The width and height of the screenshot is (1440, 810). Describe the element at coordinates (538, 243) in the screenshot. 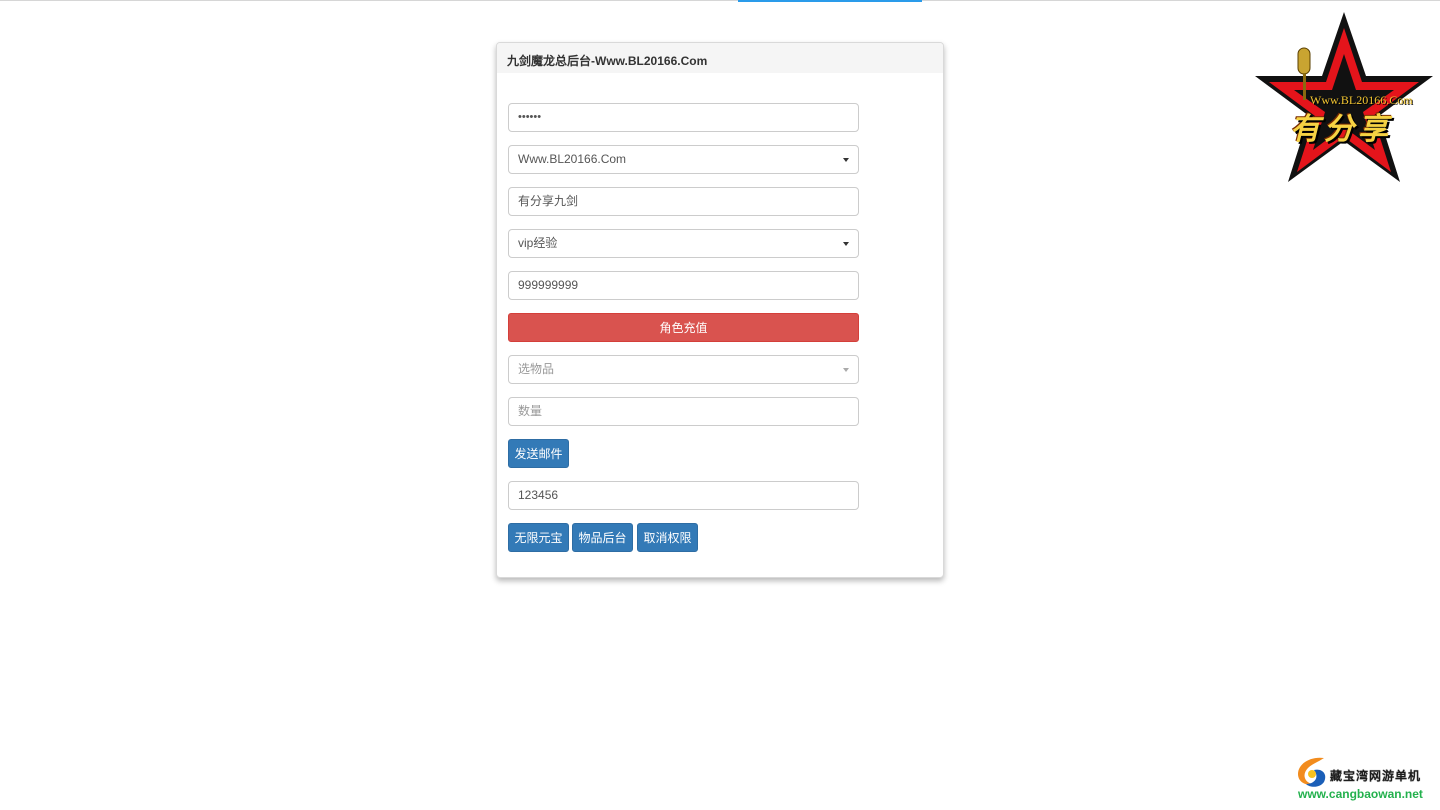

I see `recharge-type-value: vip经验` at that location.